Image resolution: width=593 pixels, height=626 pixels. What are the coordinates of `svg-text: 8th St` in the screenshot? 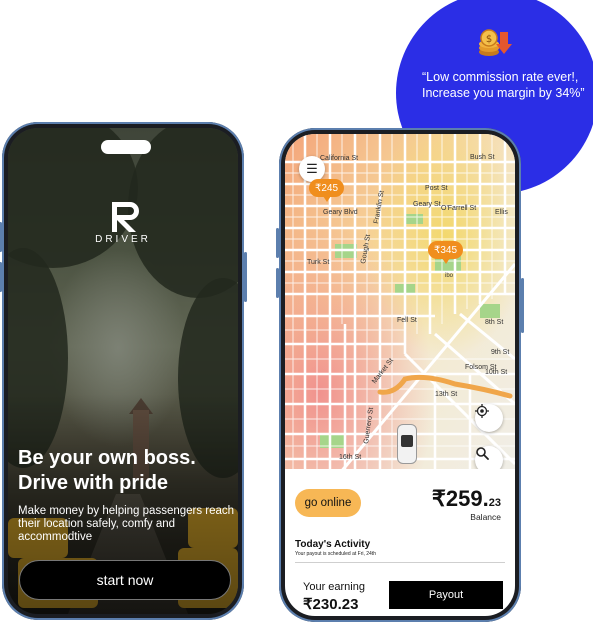 It's located at (494, 322).